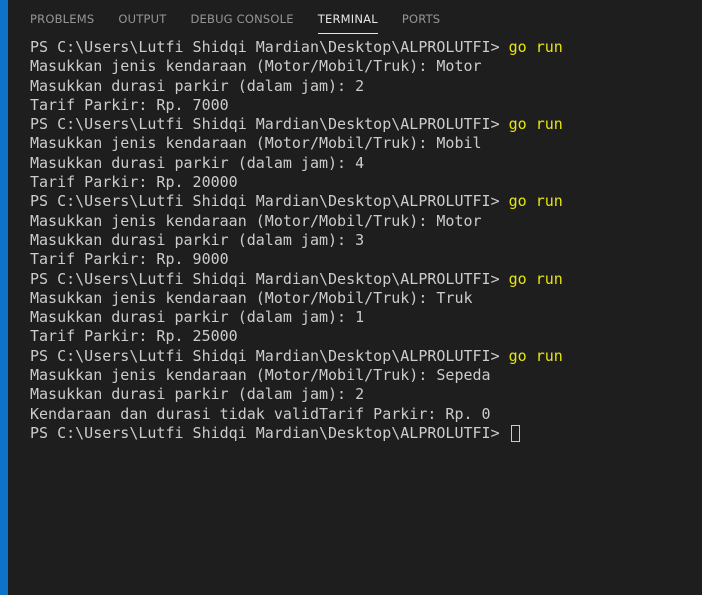 The width and height of the screenshot is (702, 595). What do you see at coordinates (421, 22) in the screenshot?
I see `tab-ports: PORTS` at bounding box center [421, 22].